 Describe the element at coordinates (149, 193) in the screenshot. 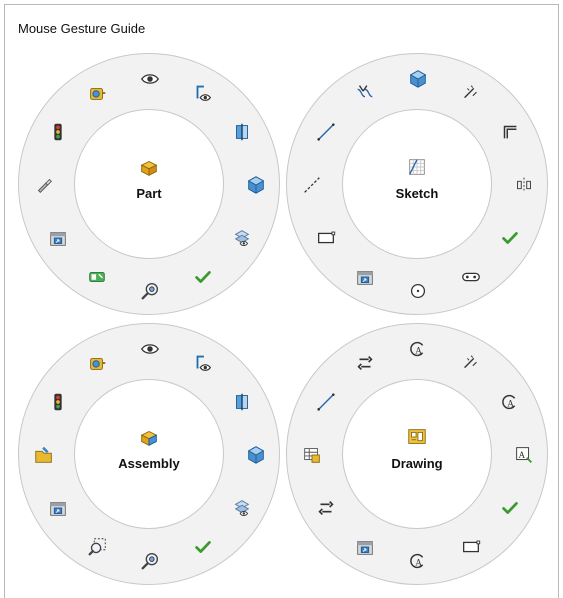

I see `wheel-label: Part` at that location.